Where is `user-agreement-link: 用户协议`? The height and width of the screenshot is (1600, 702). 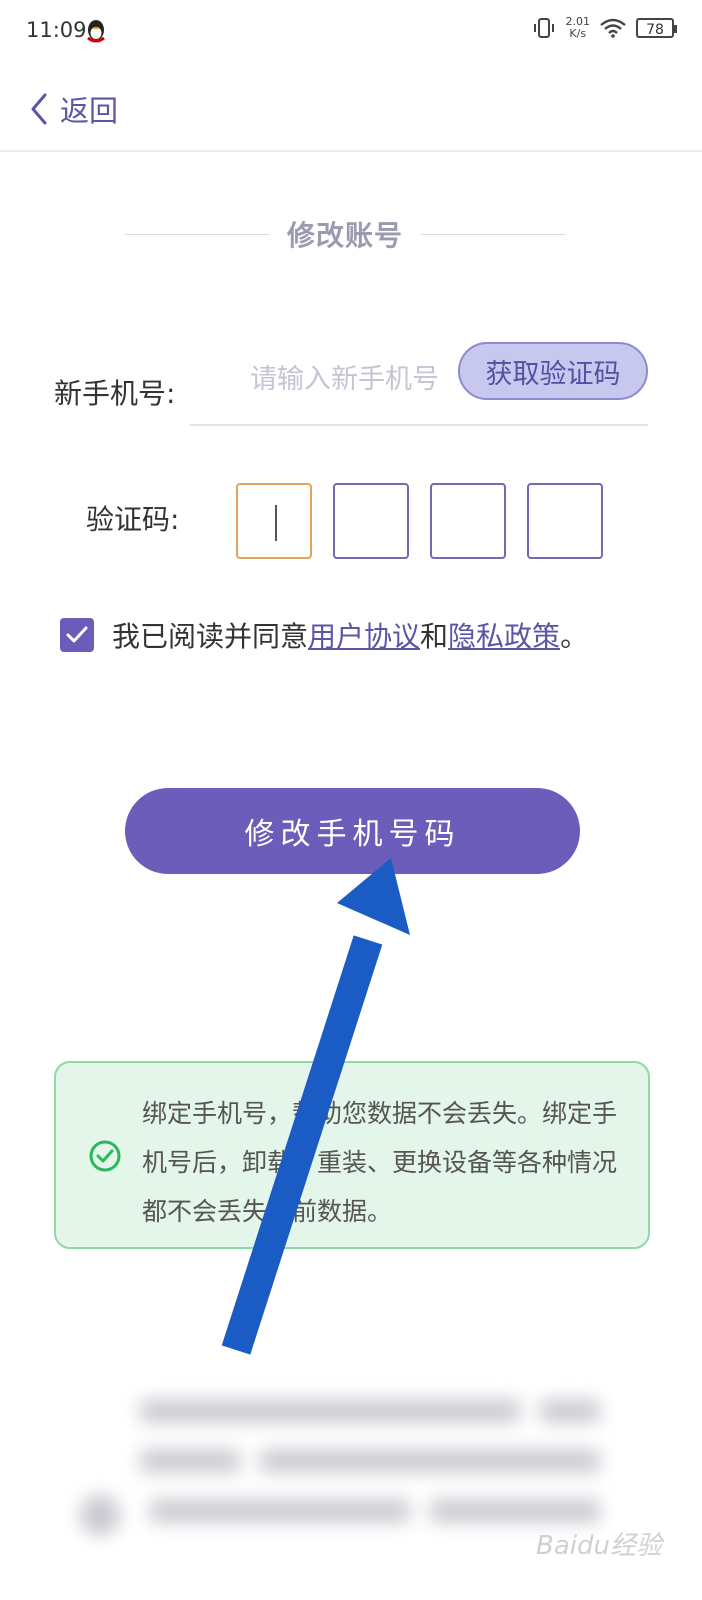 user-agreement-link: 用户协议 is located at coordinates (364, 636).